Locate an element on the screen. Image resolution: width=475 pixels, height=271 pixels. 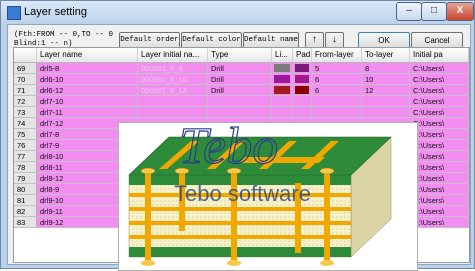
row-index: 82 is located at coordinates (25, 211).